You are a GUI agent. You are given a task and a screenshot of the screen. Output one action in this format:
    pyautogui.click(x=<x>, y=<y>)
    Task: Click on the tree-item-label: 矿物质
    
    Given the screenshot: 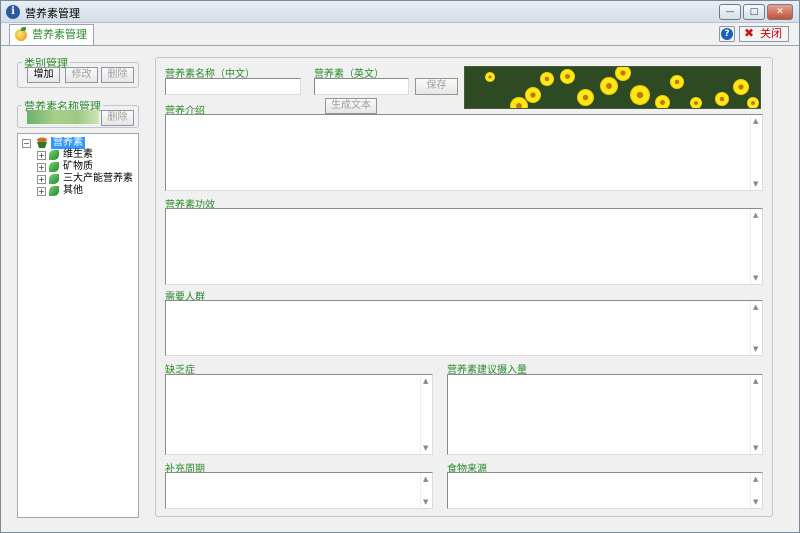 What is the action you would take?
    pyautogui.click(x=78, y=166)
    